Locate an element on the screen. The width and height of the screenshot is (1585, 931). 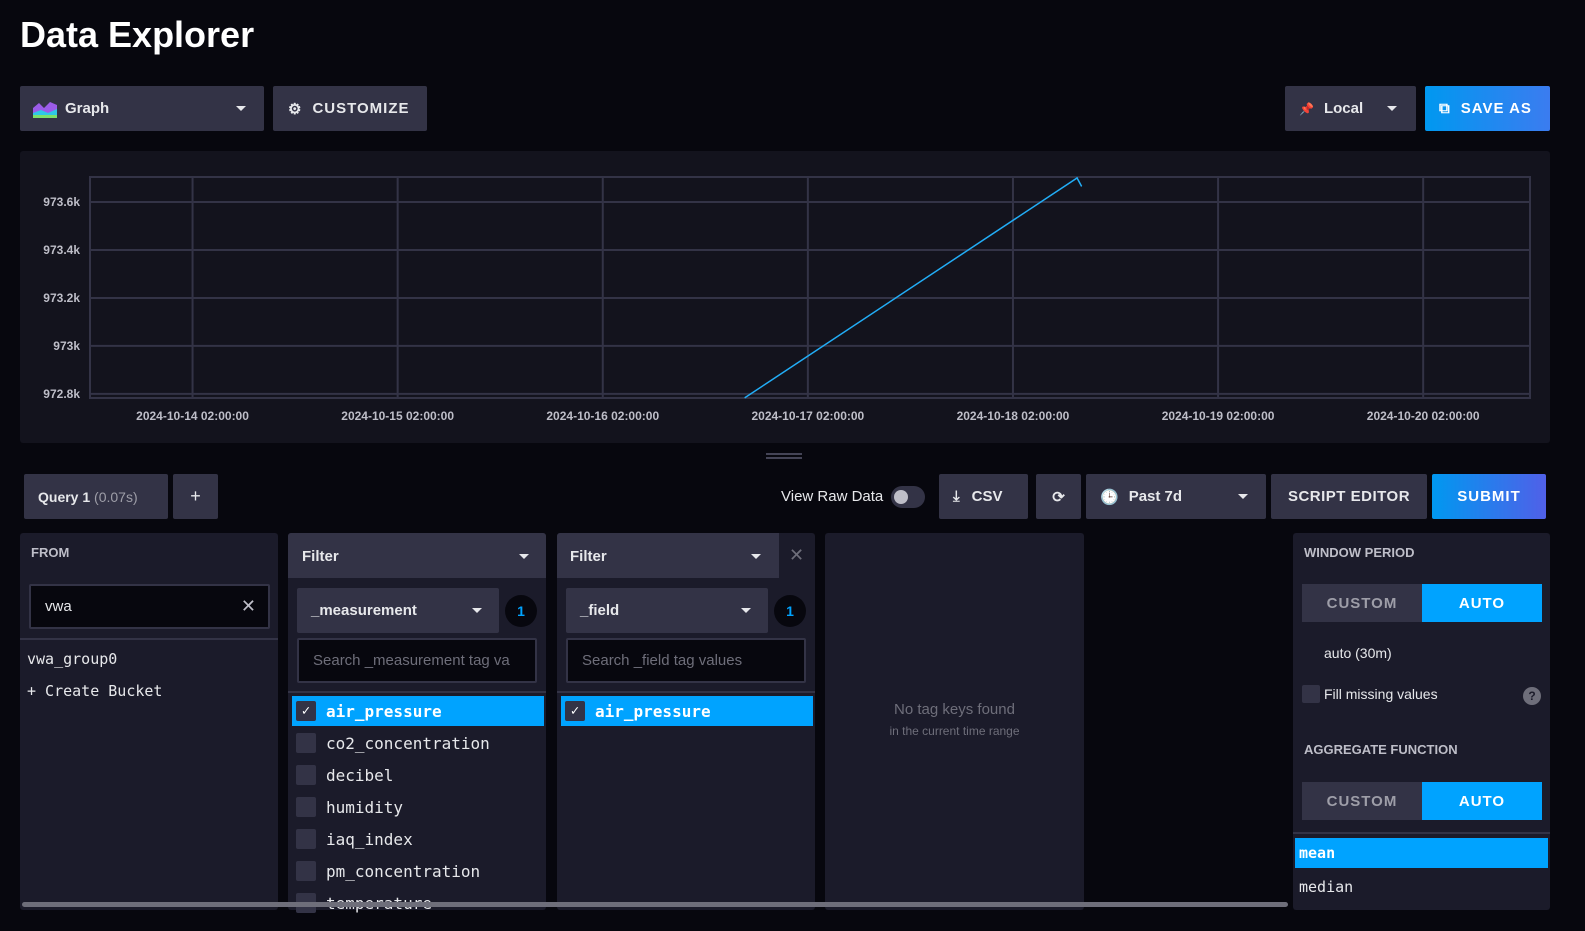
fill-missing-label: Fill missing values is located at coordinates (1381, 694).